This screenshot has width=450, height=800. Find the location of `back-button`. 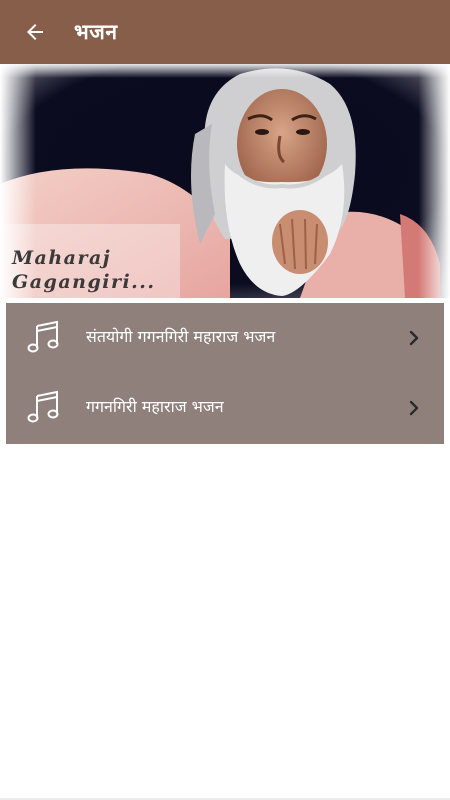

back-button is located at coordinates (35, 32).